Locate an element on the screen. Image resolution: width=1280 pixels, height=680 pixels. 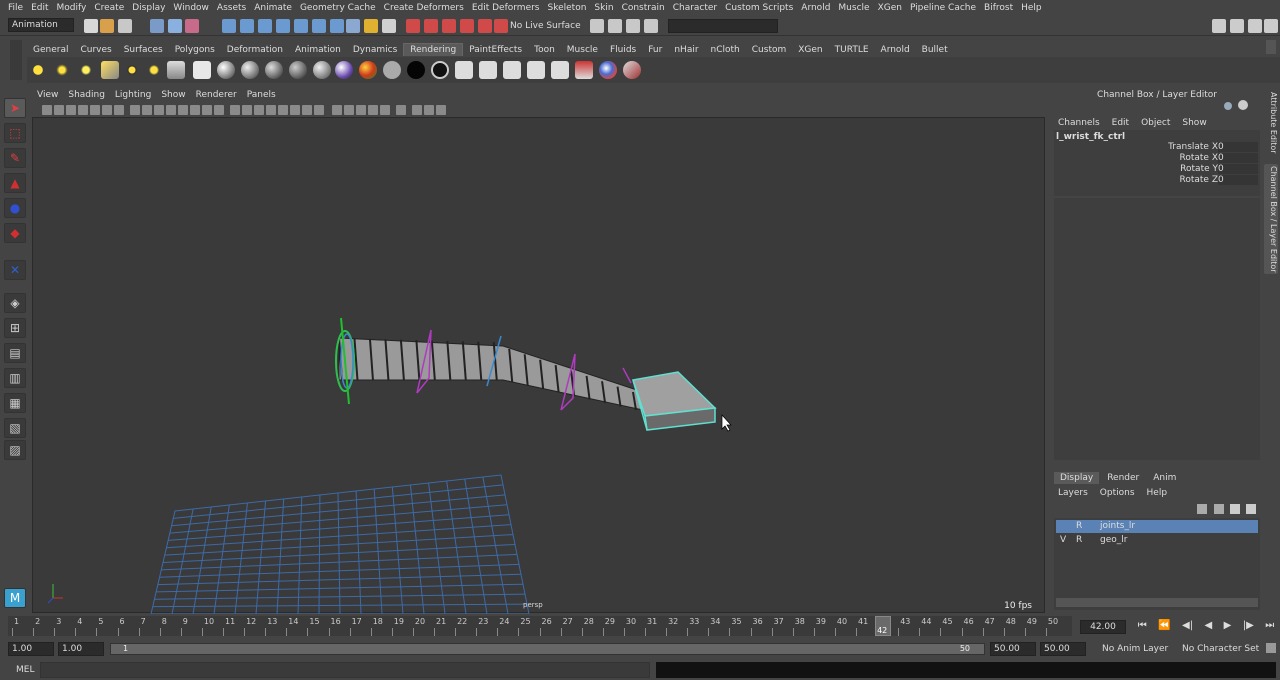
menu-skin: Skin is located at coordinates (603, 8).